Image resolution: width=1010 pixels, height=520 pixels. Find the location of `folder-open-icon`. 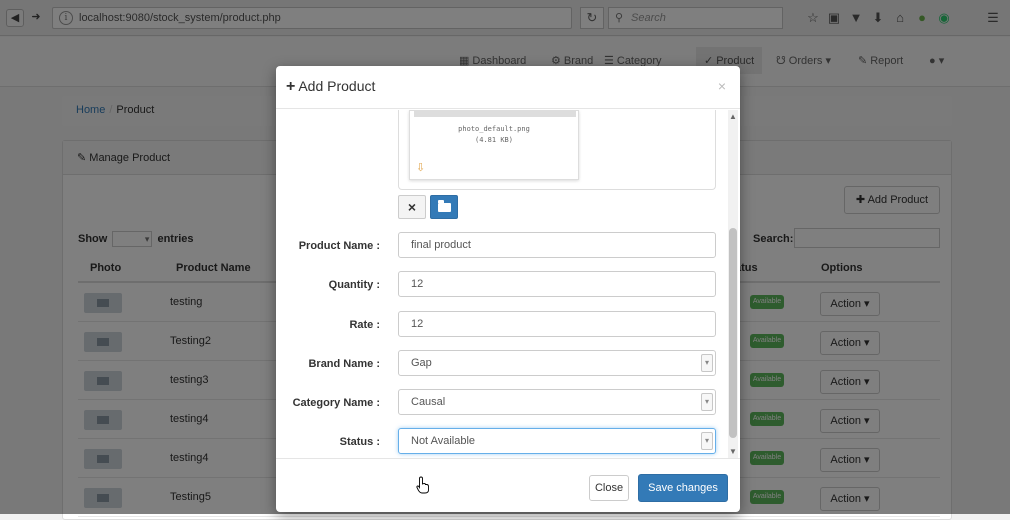

folder-open-icon is located at coordinates (444, 206).